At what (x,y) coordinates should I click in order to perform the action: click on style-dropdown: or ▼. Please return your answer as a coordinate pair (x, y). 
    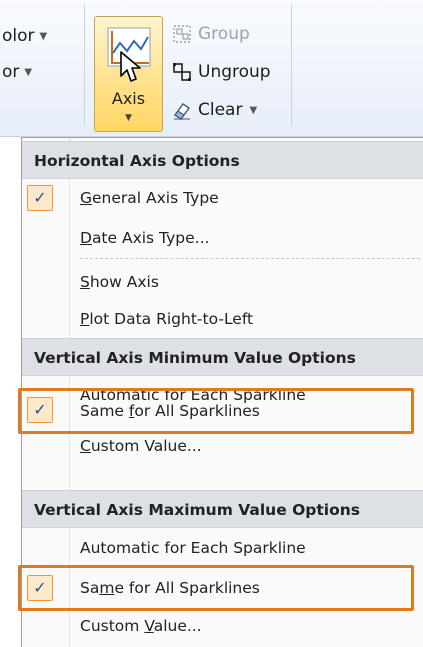
    Looking at the image, I should click on (17, 72).